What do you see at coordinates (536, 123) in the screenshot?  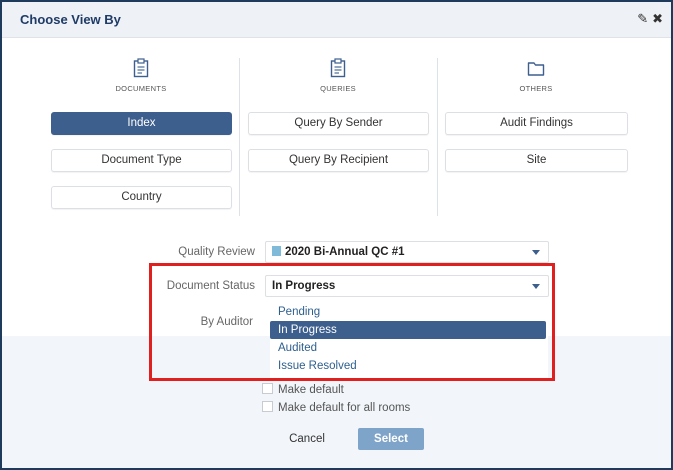 I see `audit-findings-button: Audit Findings` at bounding box center [536, 123].